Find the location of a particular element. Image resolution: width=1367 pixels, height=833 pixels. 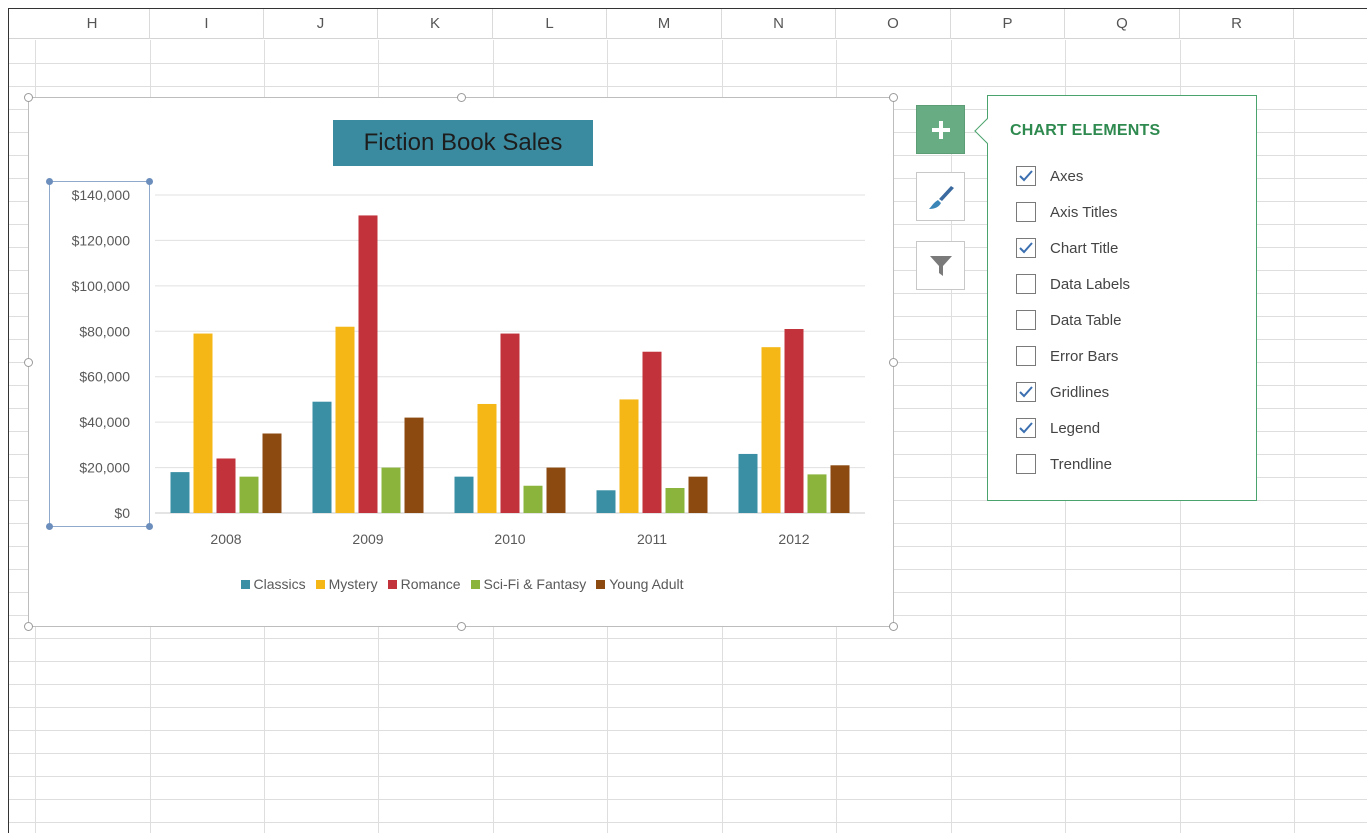

legend-item: Classics is located at coordinates (273, 584).